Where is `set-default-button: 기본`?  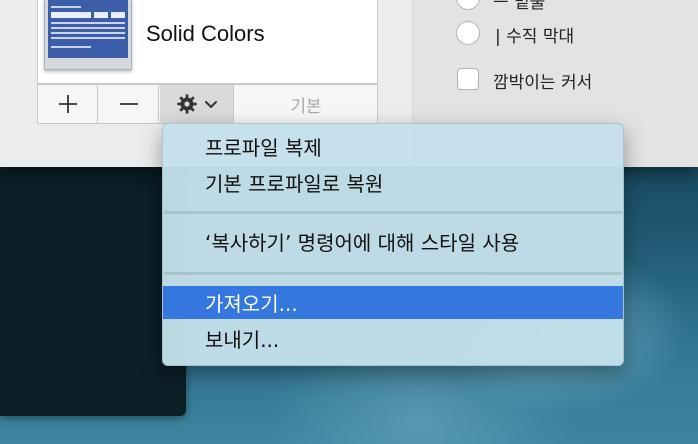
set-default-button: 기본 is located at coordinates (306, 104).